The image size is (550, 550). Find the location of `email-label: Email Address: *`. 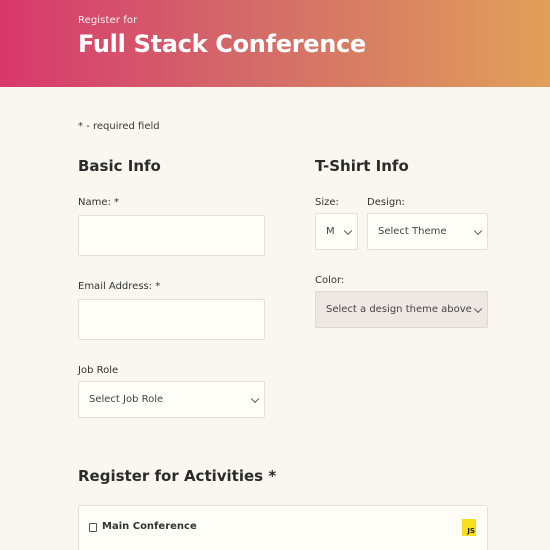

email-label: Email Address: * is located at coordinates (119, 286).